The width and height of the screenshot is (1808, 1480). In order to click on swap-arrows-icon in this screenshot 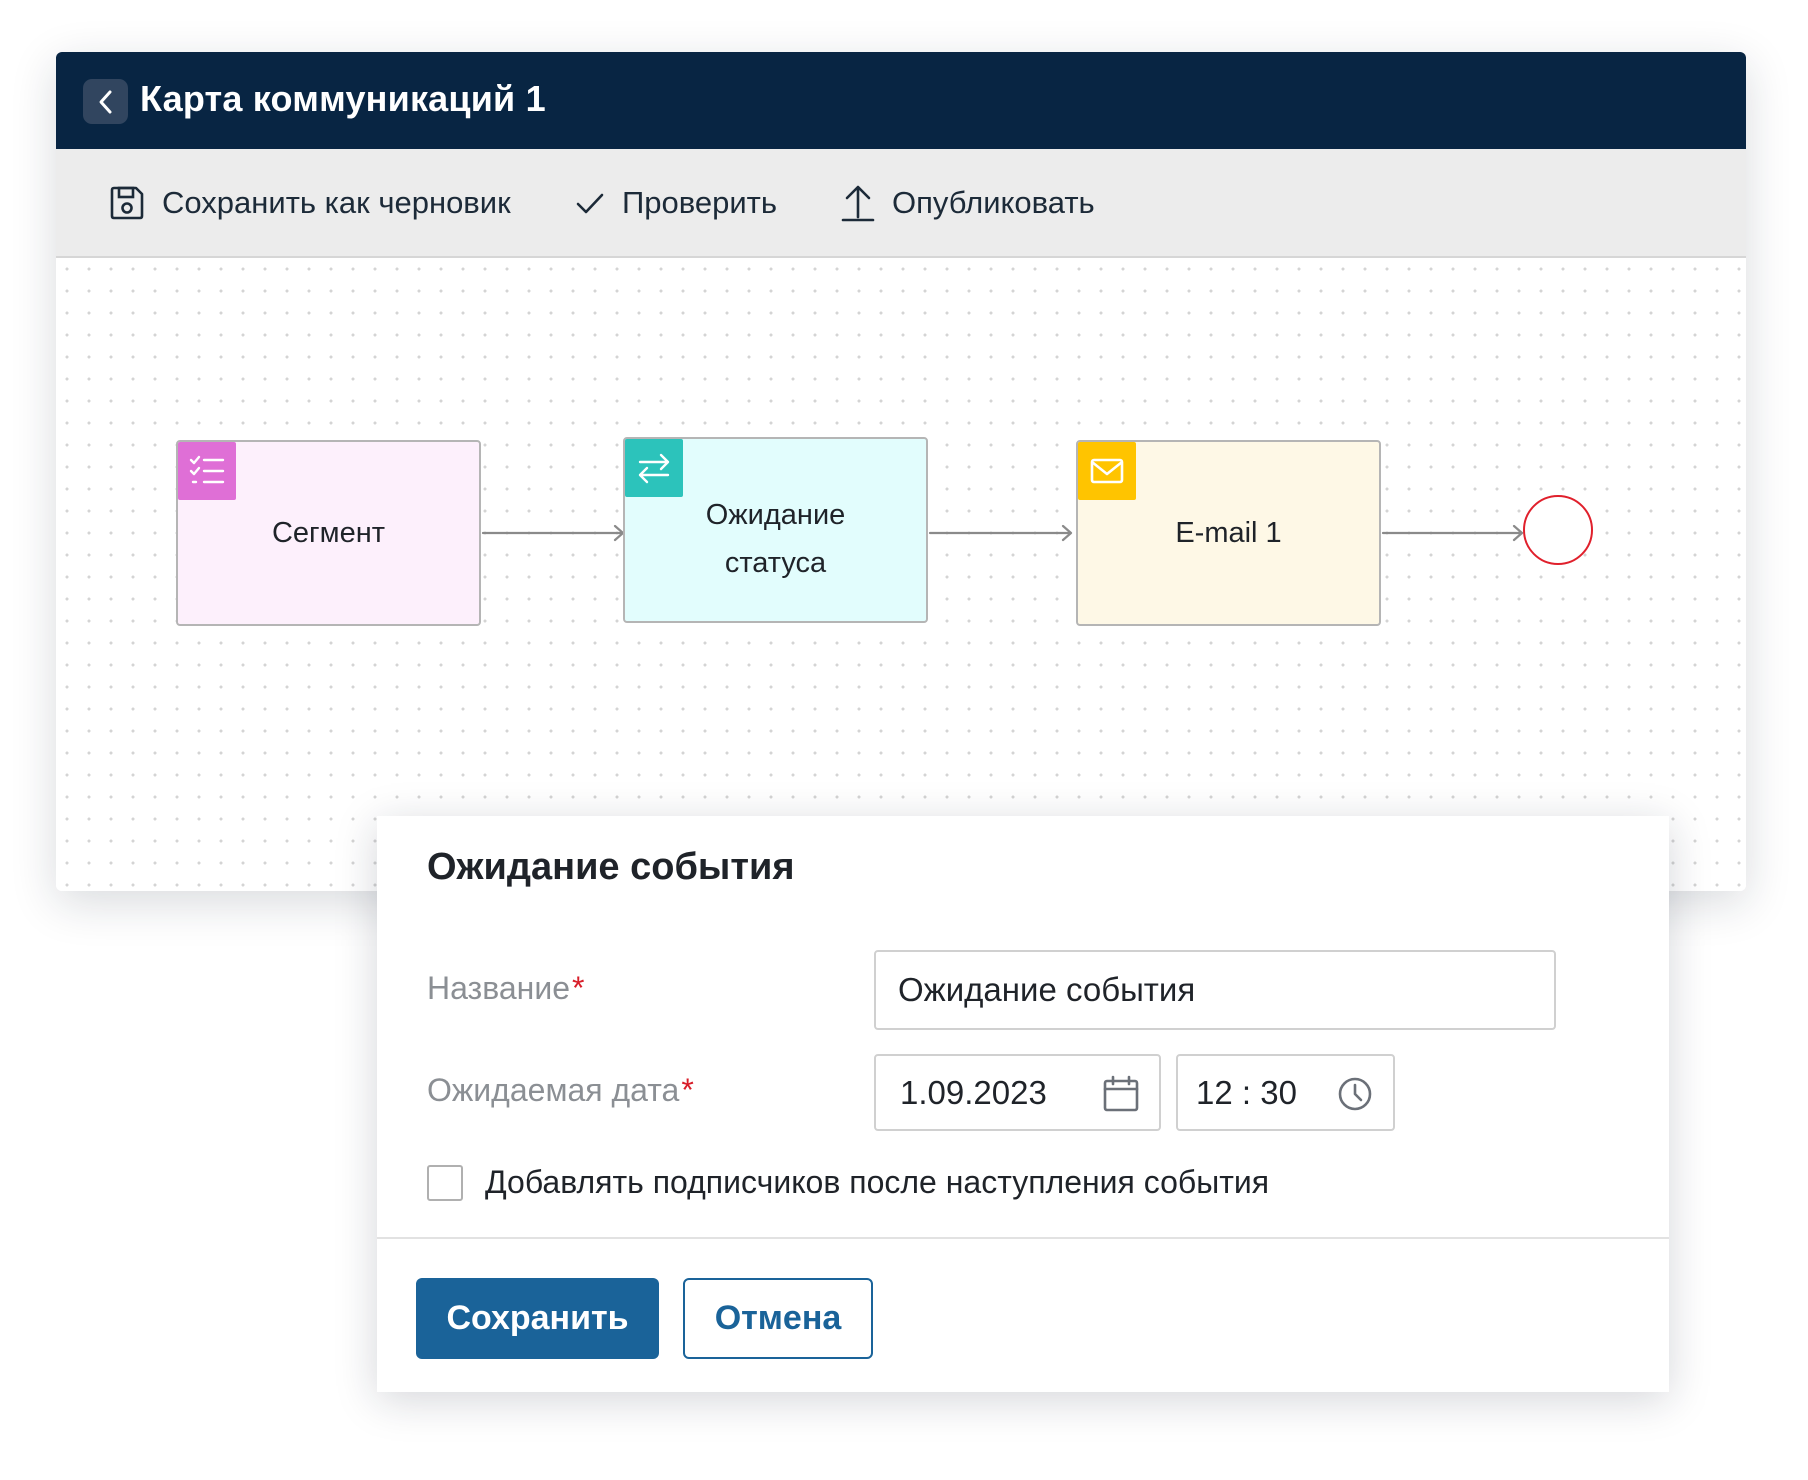, I will do `click(654, 468)`.